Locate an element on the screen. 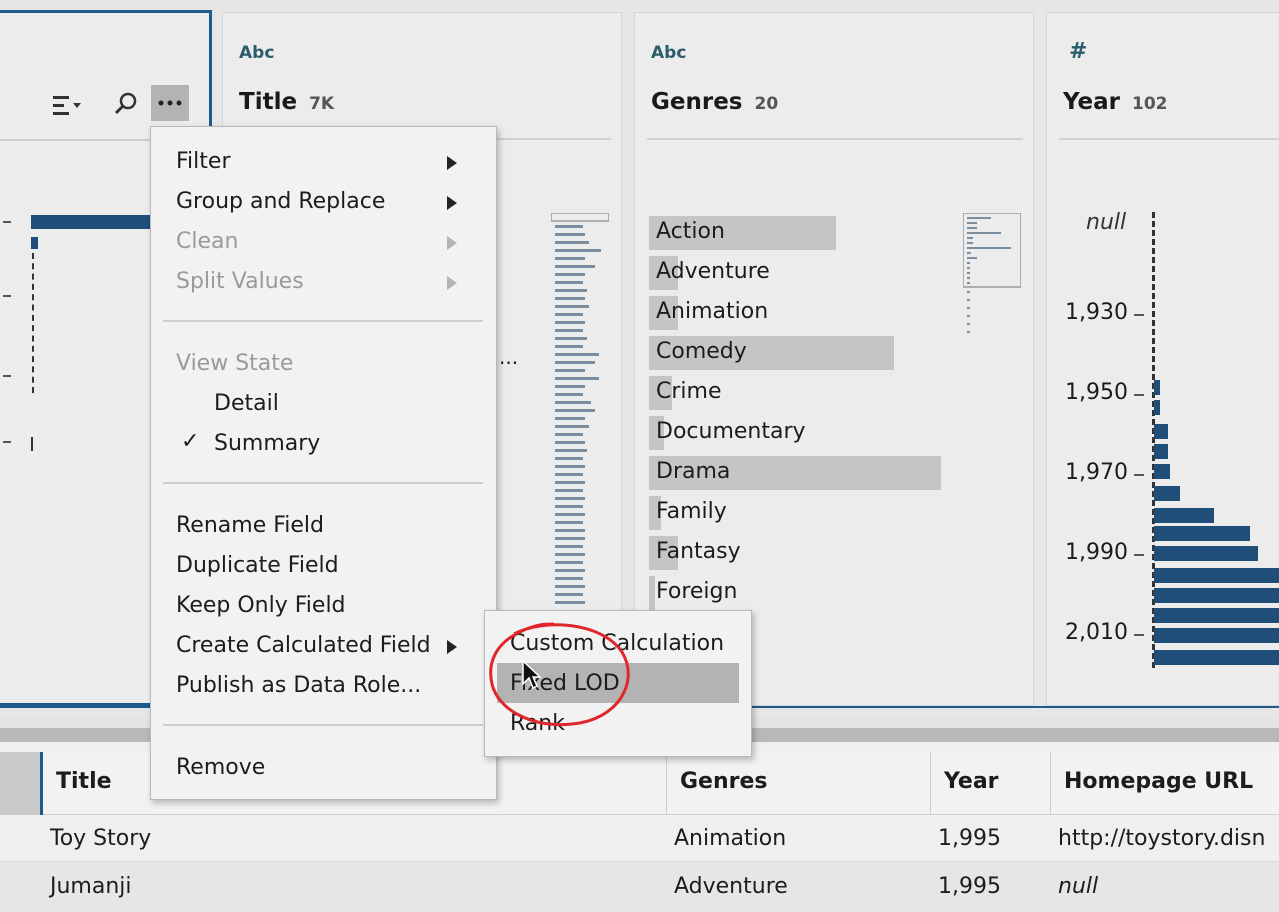  sort-icon is located at coordinates (66, 106).